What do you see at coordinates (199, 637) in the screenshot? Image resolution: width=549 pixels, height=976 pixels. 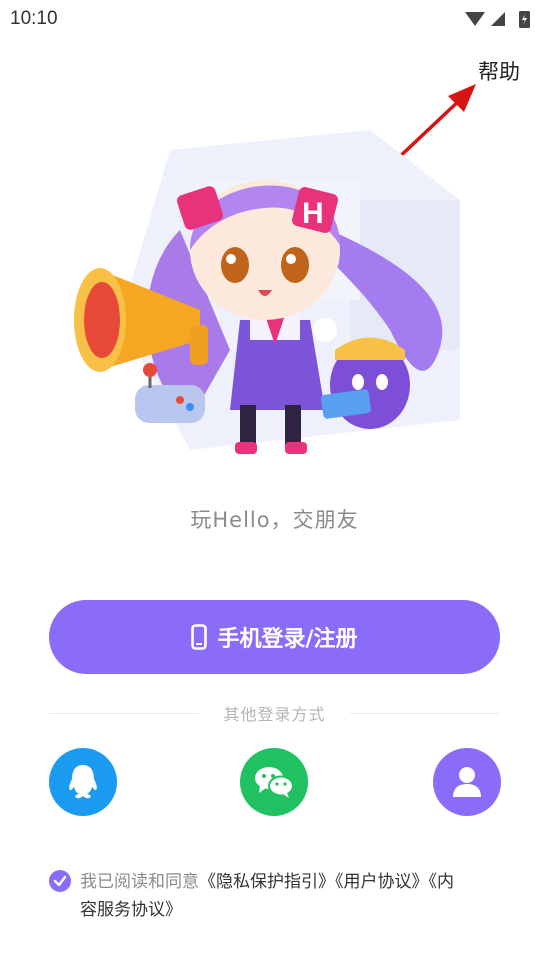 I see `phone-icon` at bounding box center [199, 637].